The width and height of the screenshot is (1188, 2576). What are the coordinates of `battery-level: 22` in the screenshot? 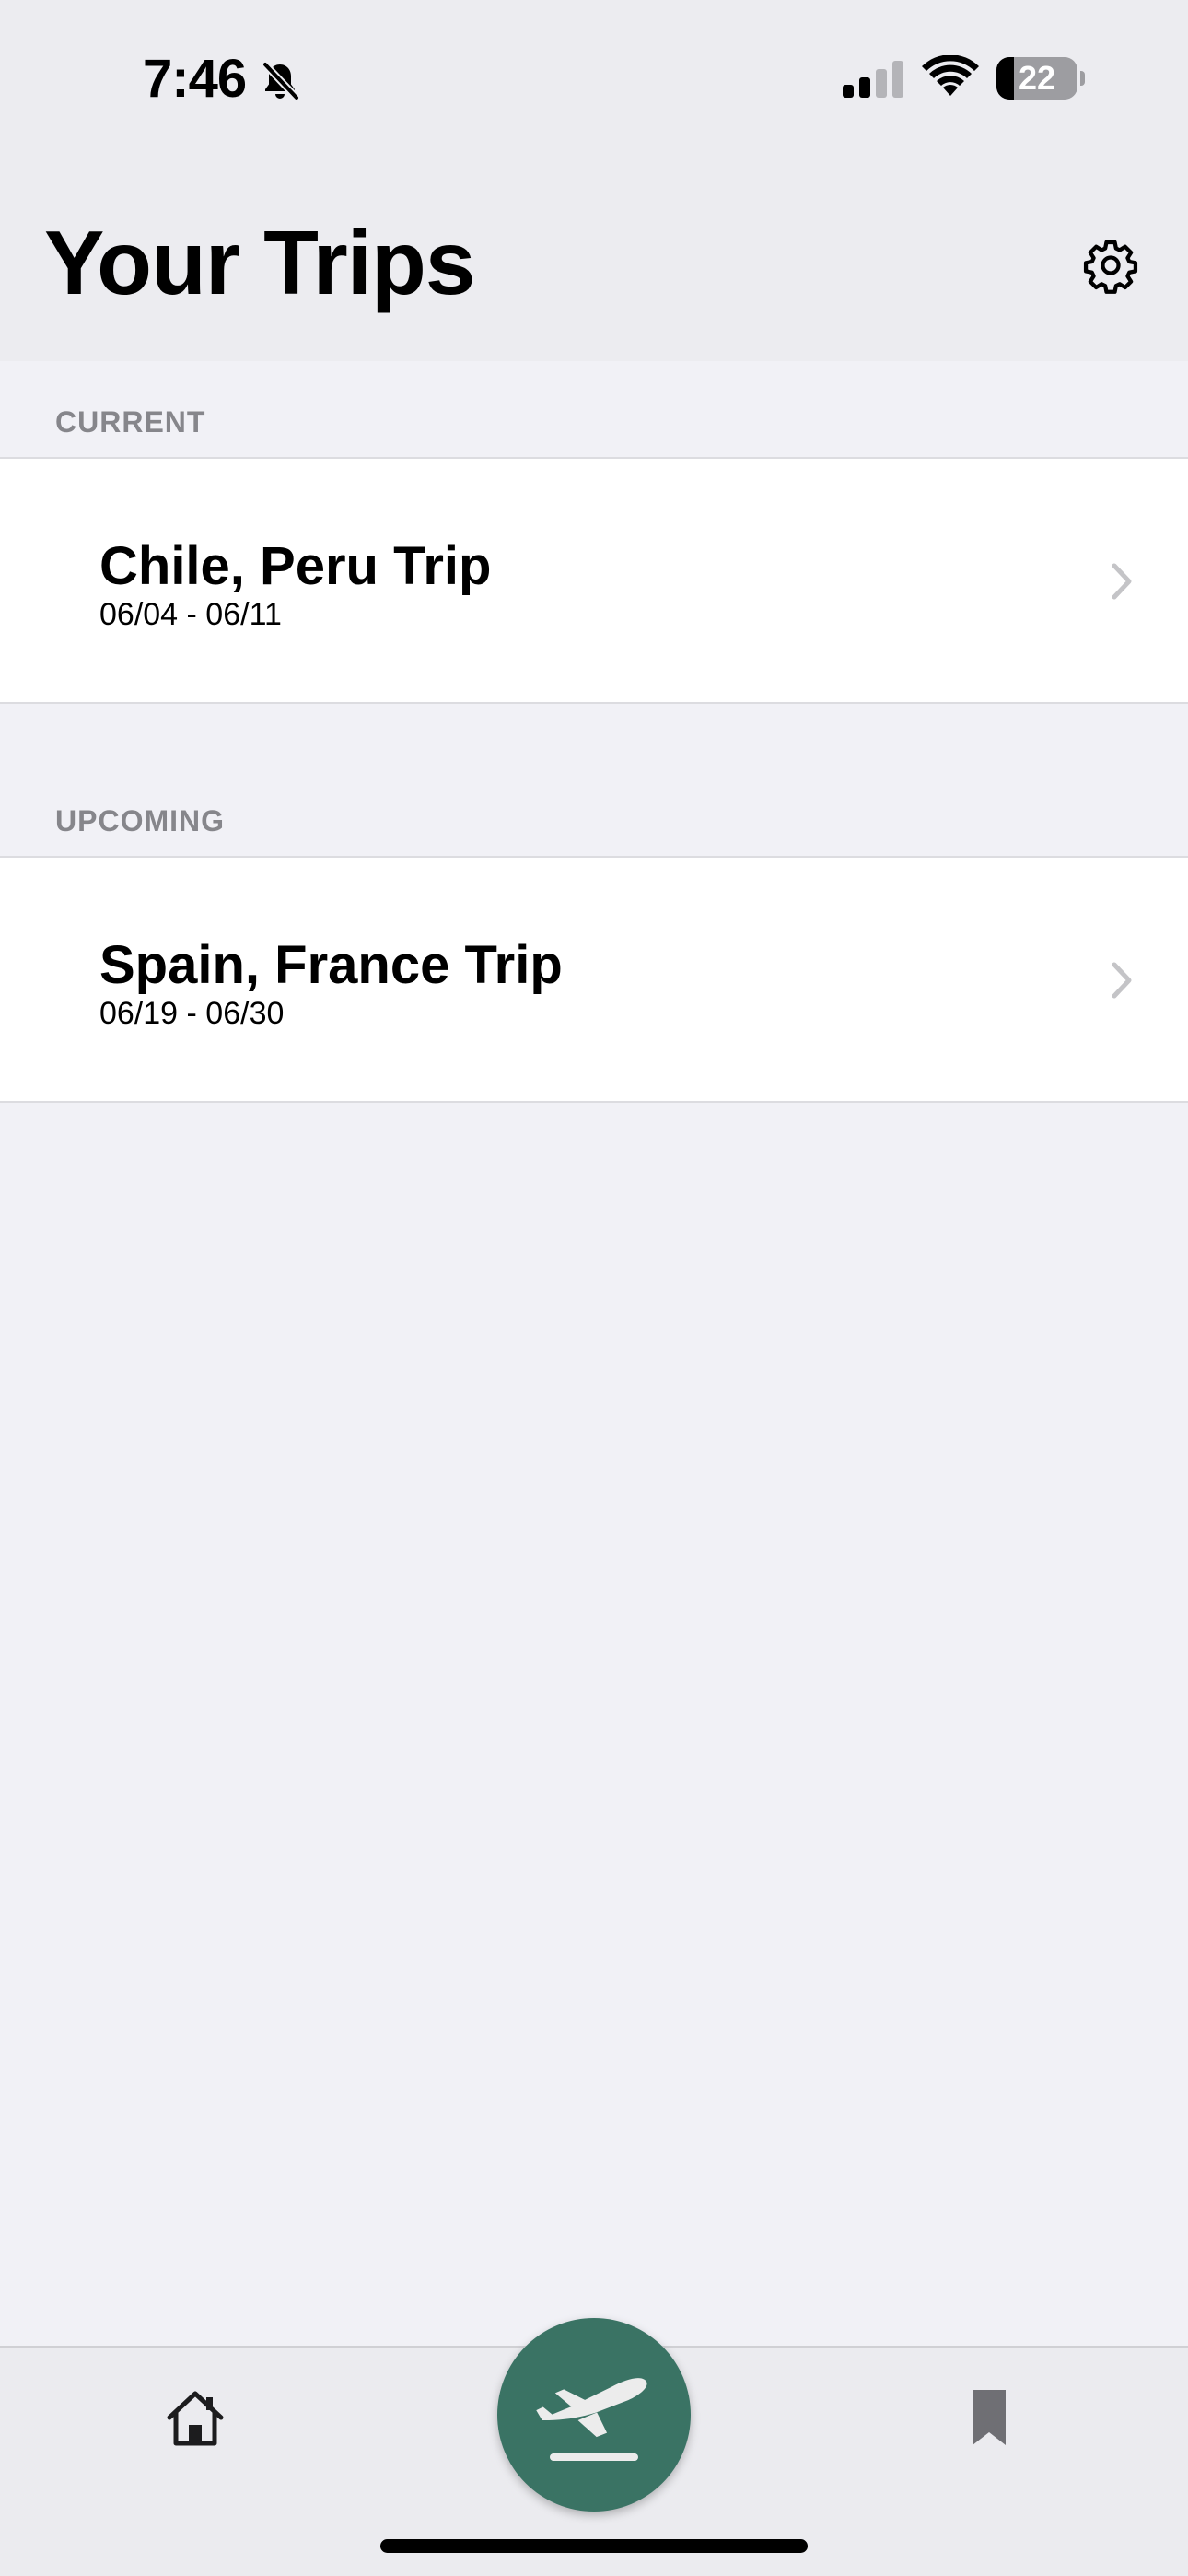 It's located at (1037, 78).